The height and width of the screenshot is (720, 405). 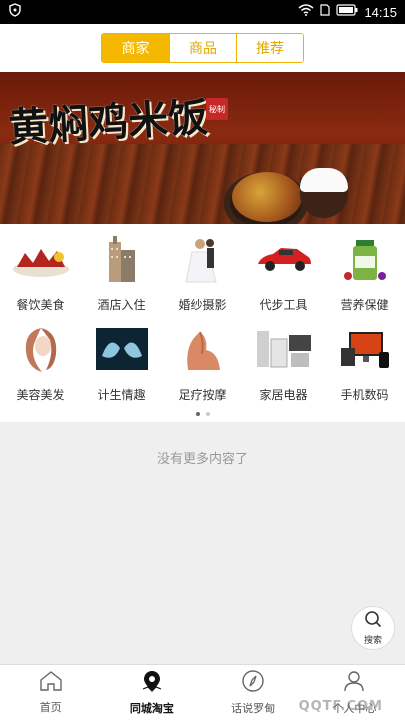 I want to click on tab-products: 商品, so click(x=202, y=48).